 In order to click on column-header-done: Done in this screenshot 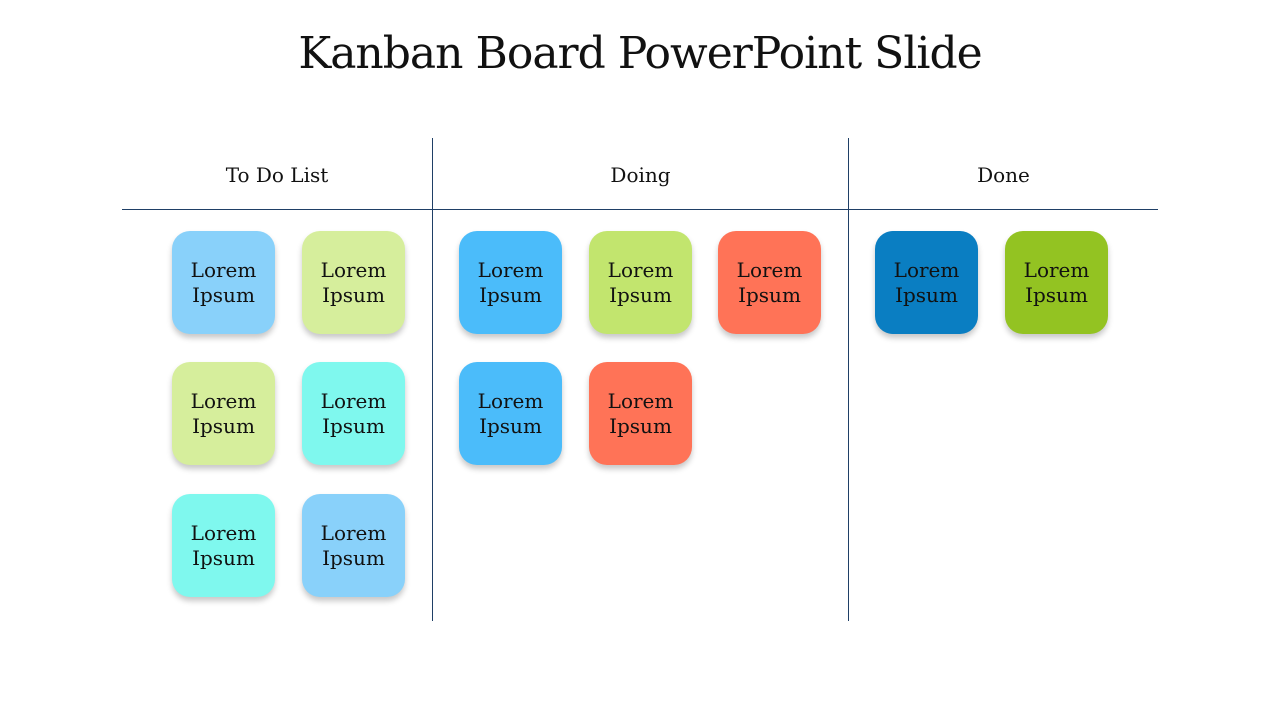, I will do `click(1003, 175)`.